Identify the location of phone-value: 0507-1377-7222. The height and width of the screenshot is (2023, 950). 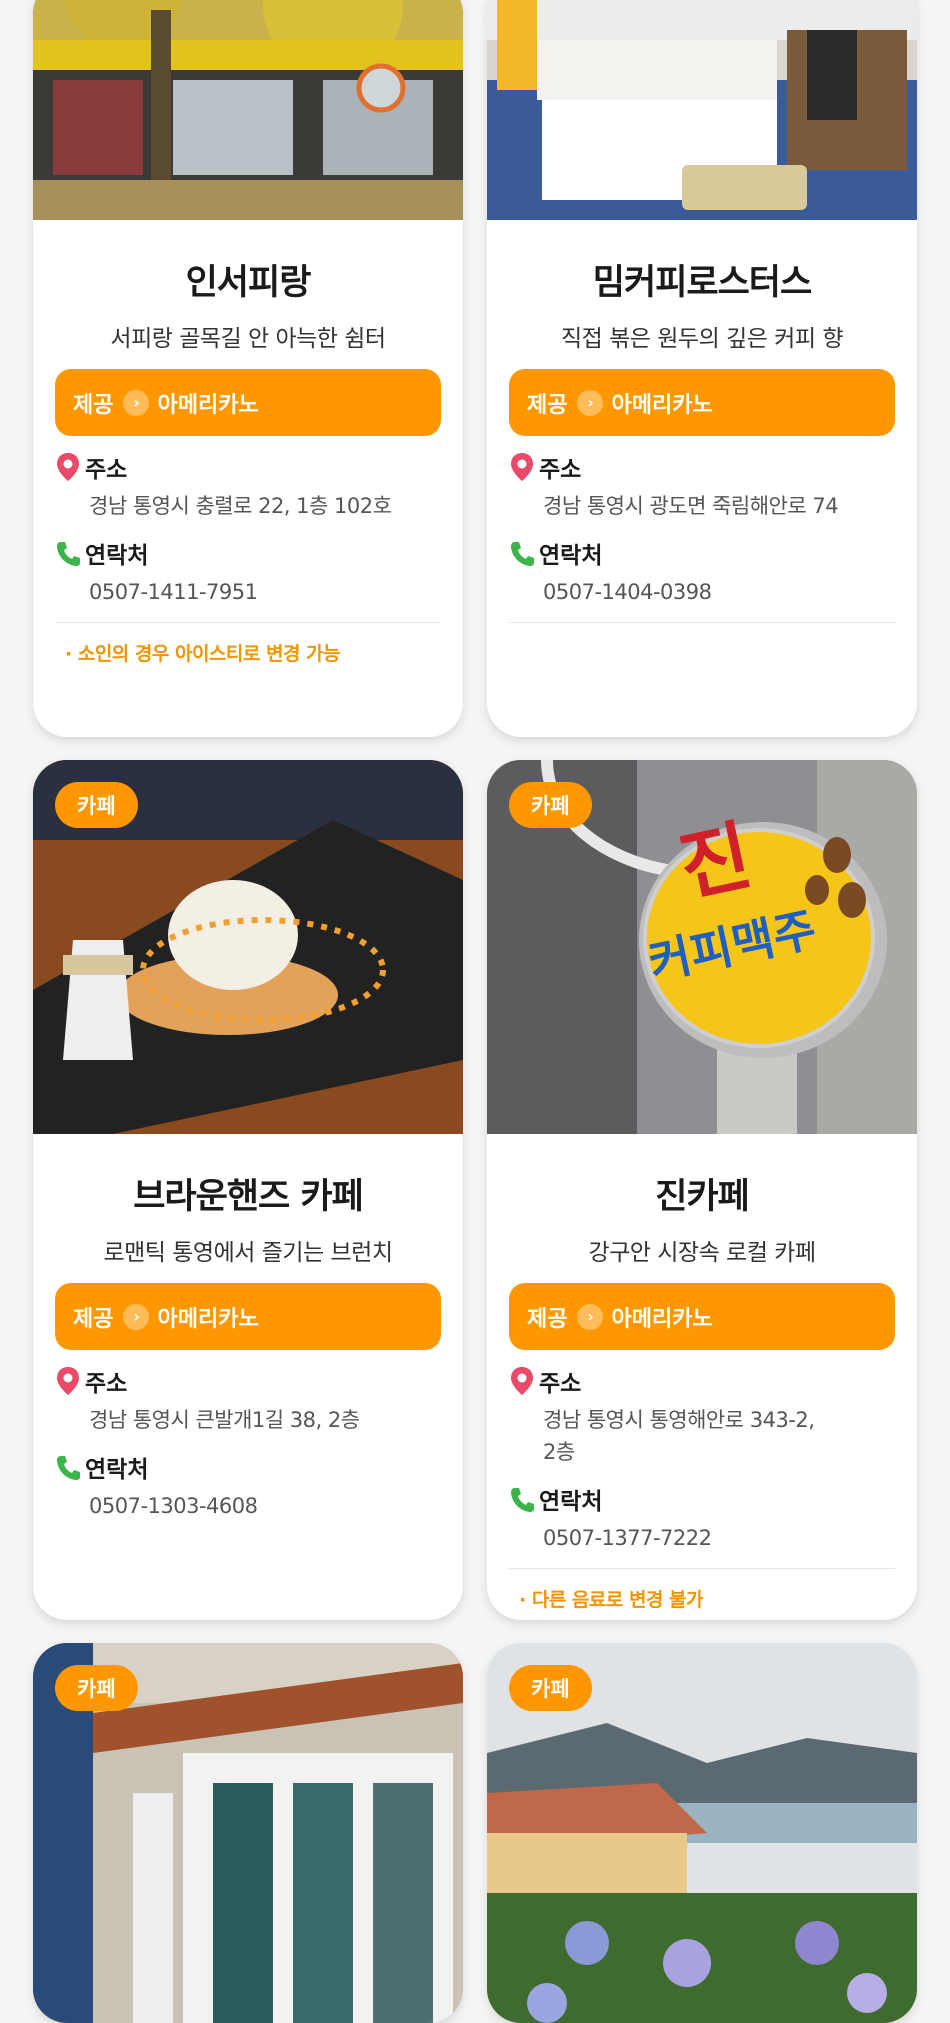
(693, 1538).